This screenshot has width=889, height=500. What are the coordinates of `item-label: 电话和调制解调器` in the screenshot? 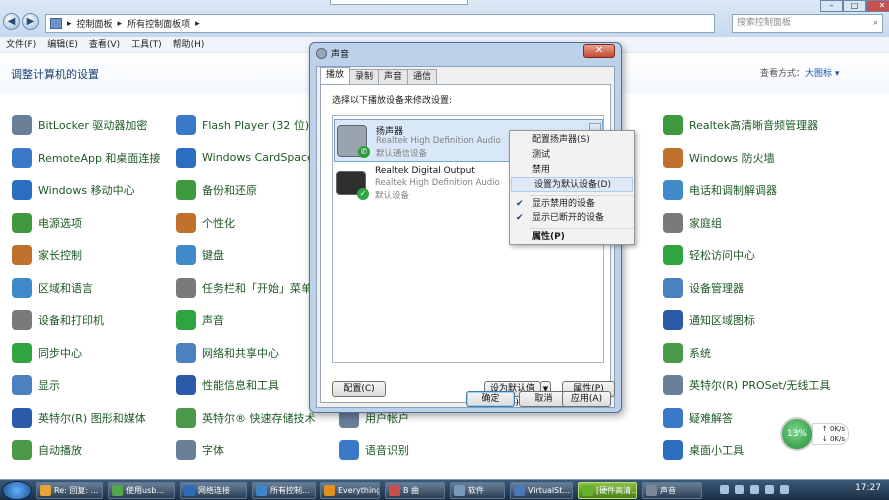 It's located at (733, 190).